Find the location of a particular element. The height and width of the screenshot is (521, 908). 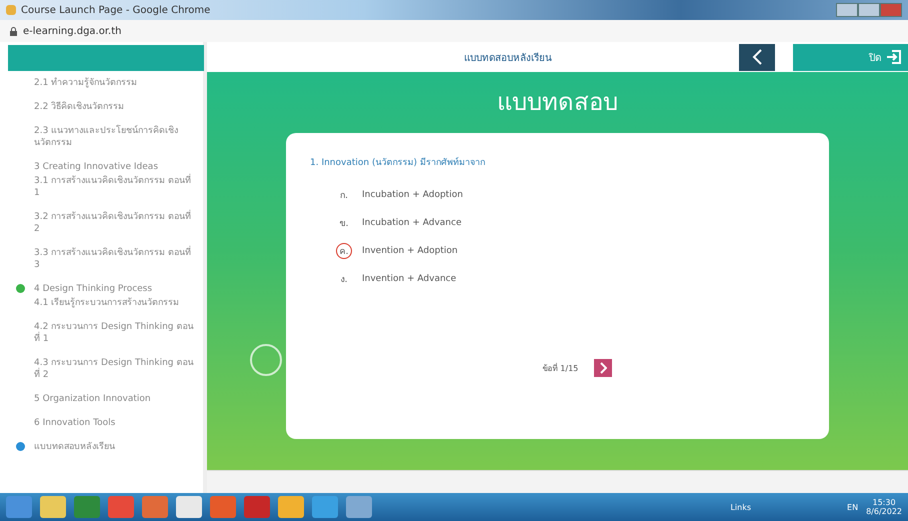

clock-date: 8/6/2022 is located at coordinates (884, 511).